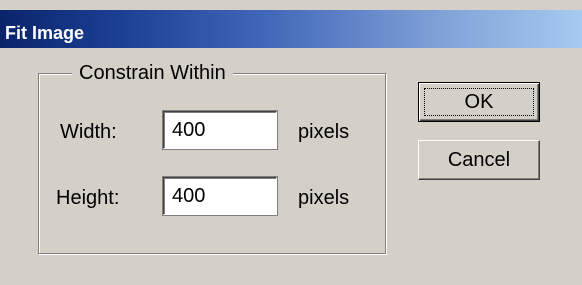 The height and width of the screenshot is (285, 582). What do you see at coordinates (88, 198) in the screenshot?
I see `height-label: Height:` at bounding box center [88, 198].